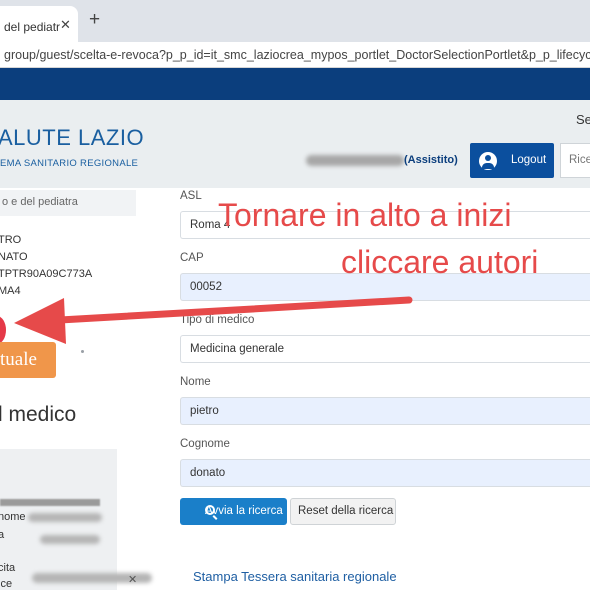 The width and height of the screenshot is (590, 590). I want to click on arrow-head, so click(40, 321).